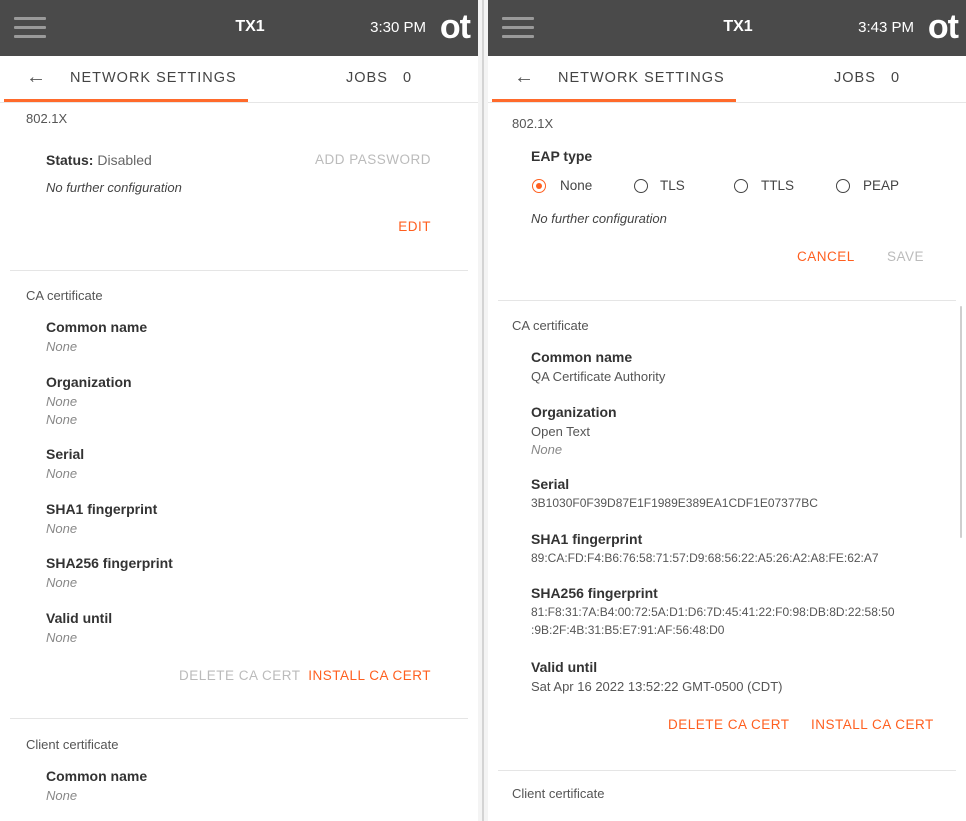 The height and width of the screenshot is (821, 966). I want to click on top-bar: TX1 3:30 PM ot, so click(239, 28).